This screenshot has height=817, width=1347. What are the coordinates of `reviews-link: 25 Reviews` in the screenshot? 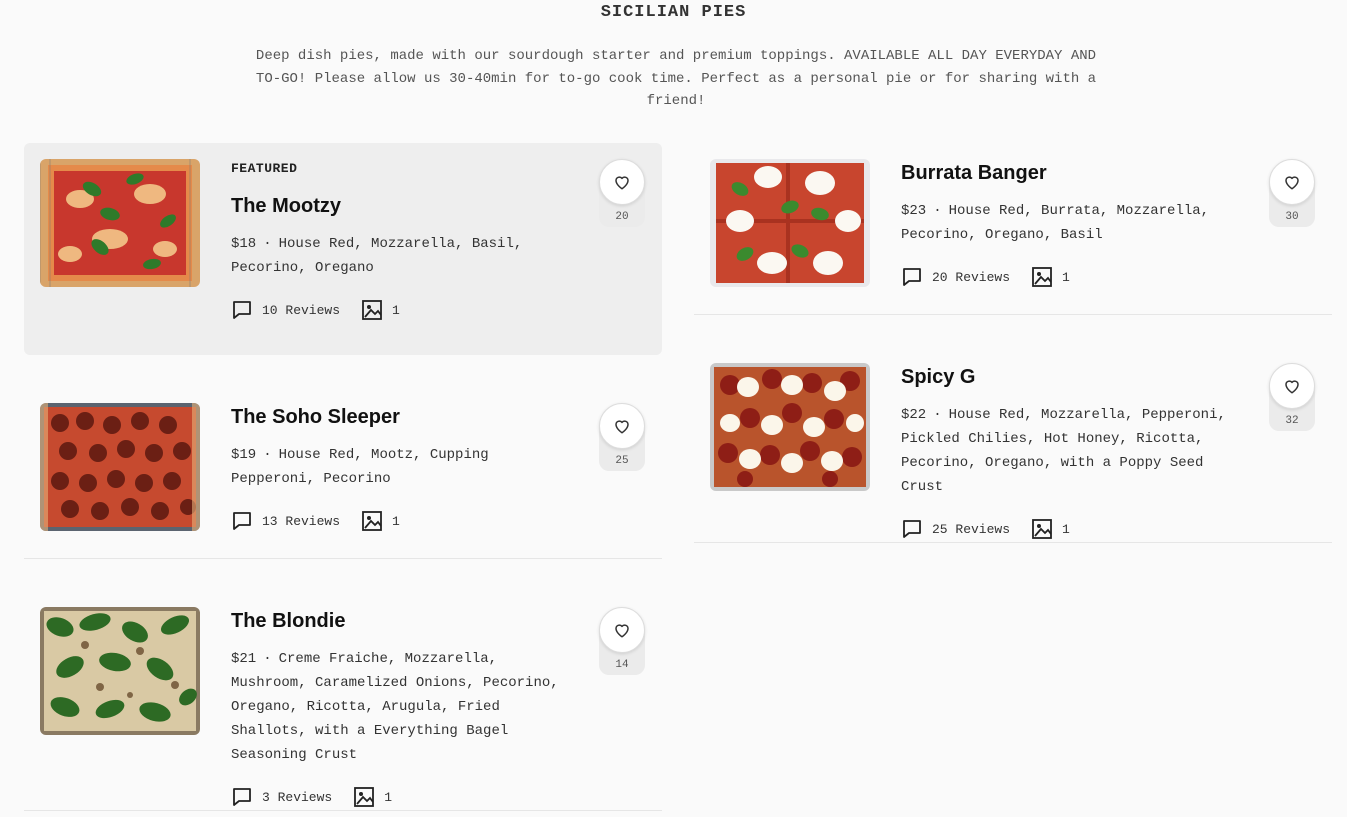 It's located at (955, 529).